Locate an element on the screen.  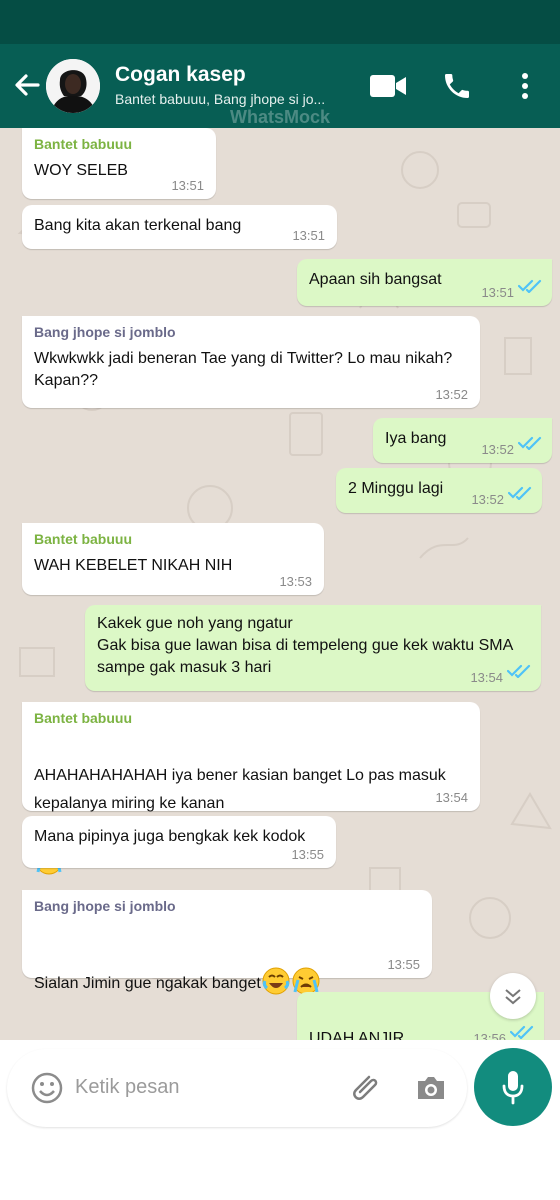
more-vertical-icon is located at coordinates (525, 86).